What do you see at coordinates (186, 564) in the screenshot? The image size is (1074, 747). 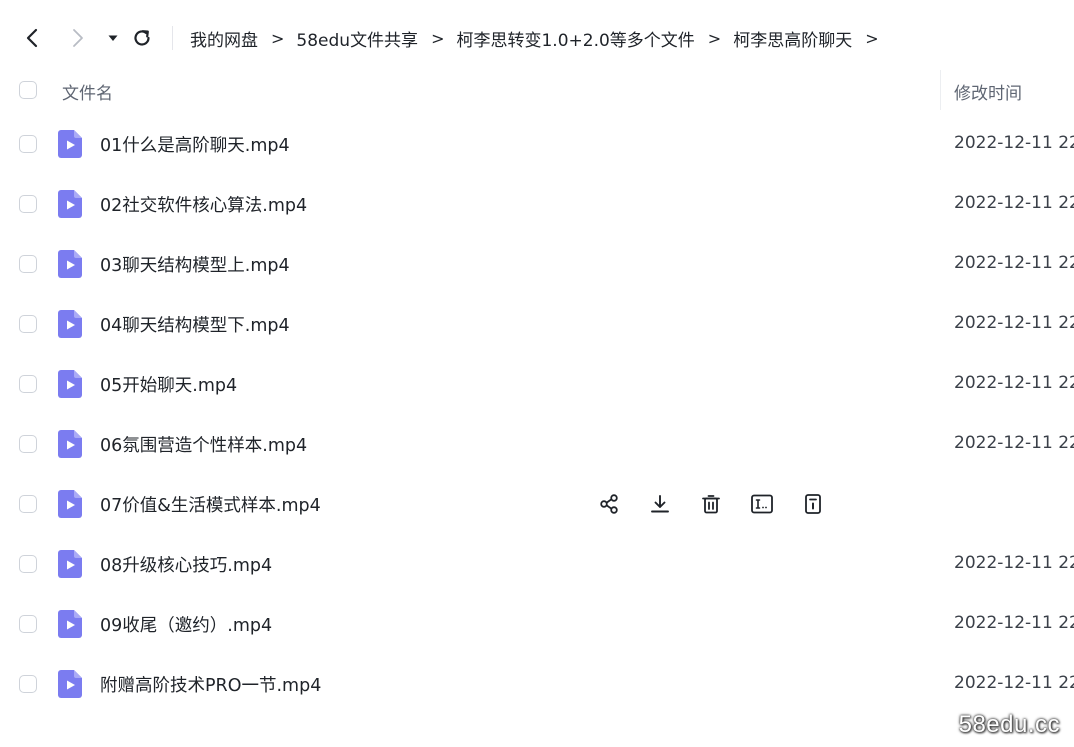 I see `file-name: 08升级核心技巧.mp4` at bounding box center [186, 564].